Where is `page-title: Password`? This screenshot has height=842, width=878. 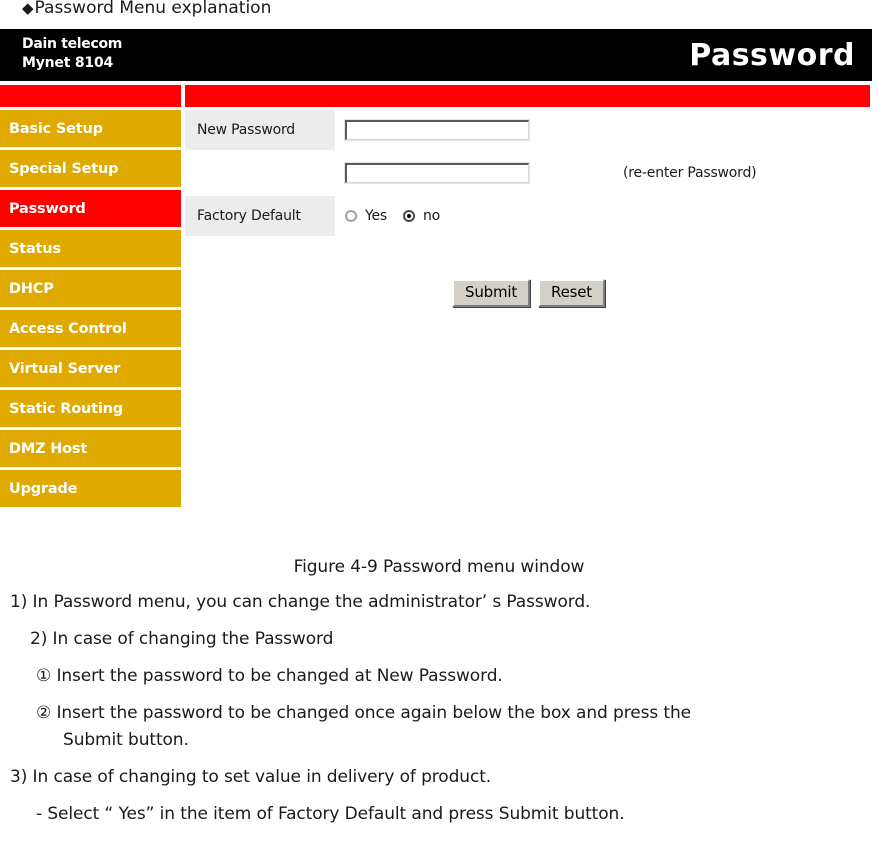
page-title: Password is located at coordinates (772, 55).